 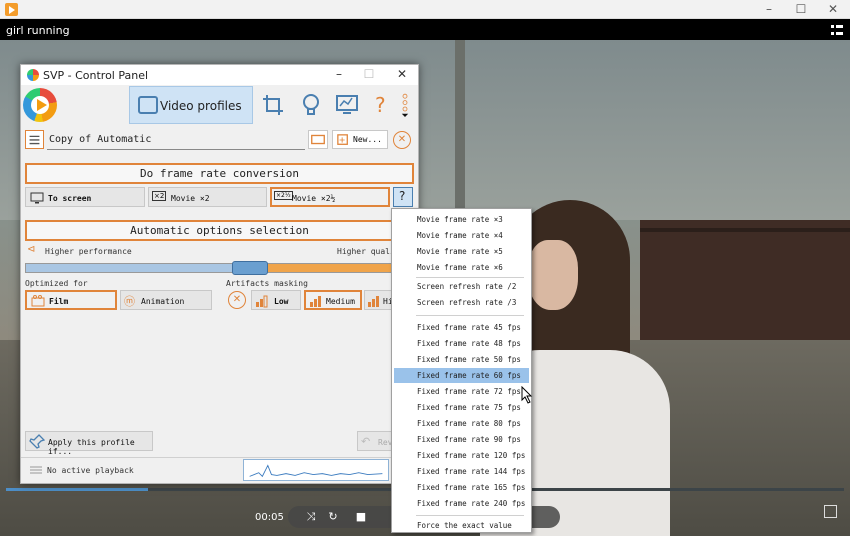 I want to click on animation-button: ⓜ Animation, so click(x=166, y=300).